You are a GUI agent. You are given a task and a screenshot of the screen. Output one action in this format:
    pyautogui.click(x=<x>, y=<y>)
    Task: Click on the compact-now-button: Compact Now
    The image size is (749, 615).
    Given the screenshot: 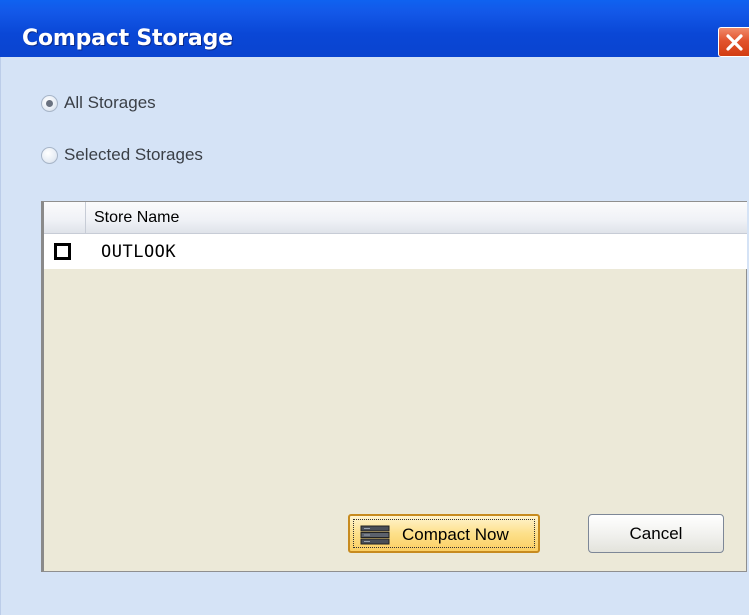 What is the action you would take?
    pyautogui.click(x=444, y=533)
    